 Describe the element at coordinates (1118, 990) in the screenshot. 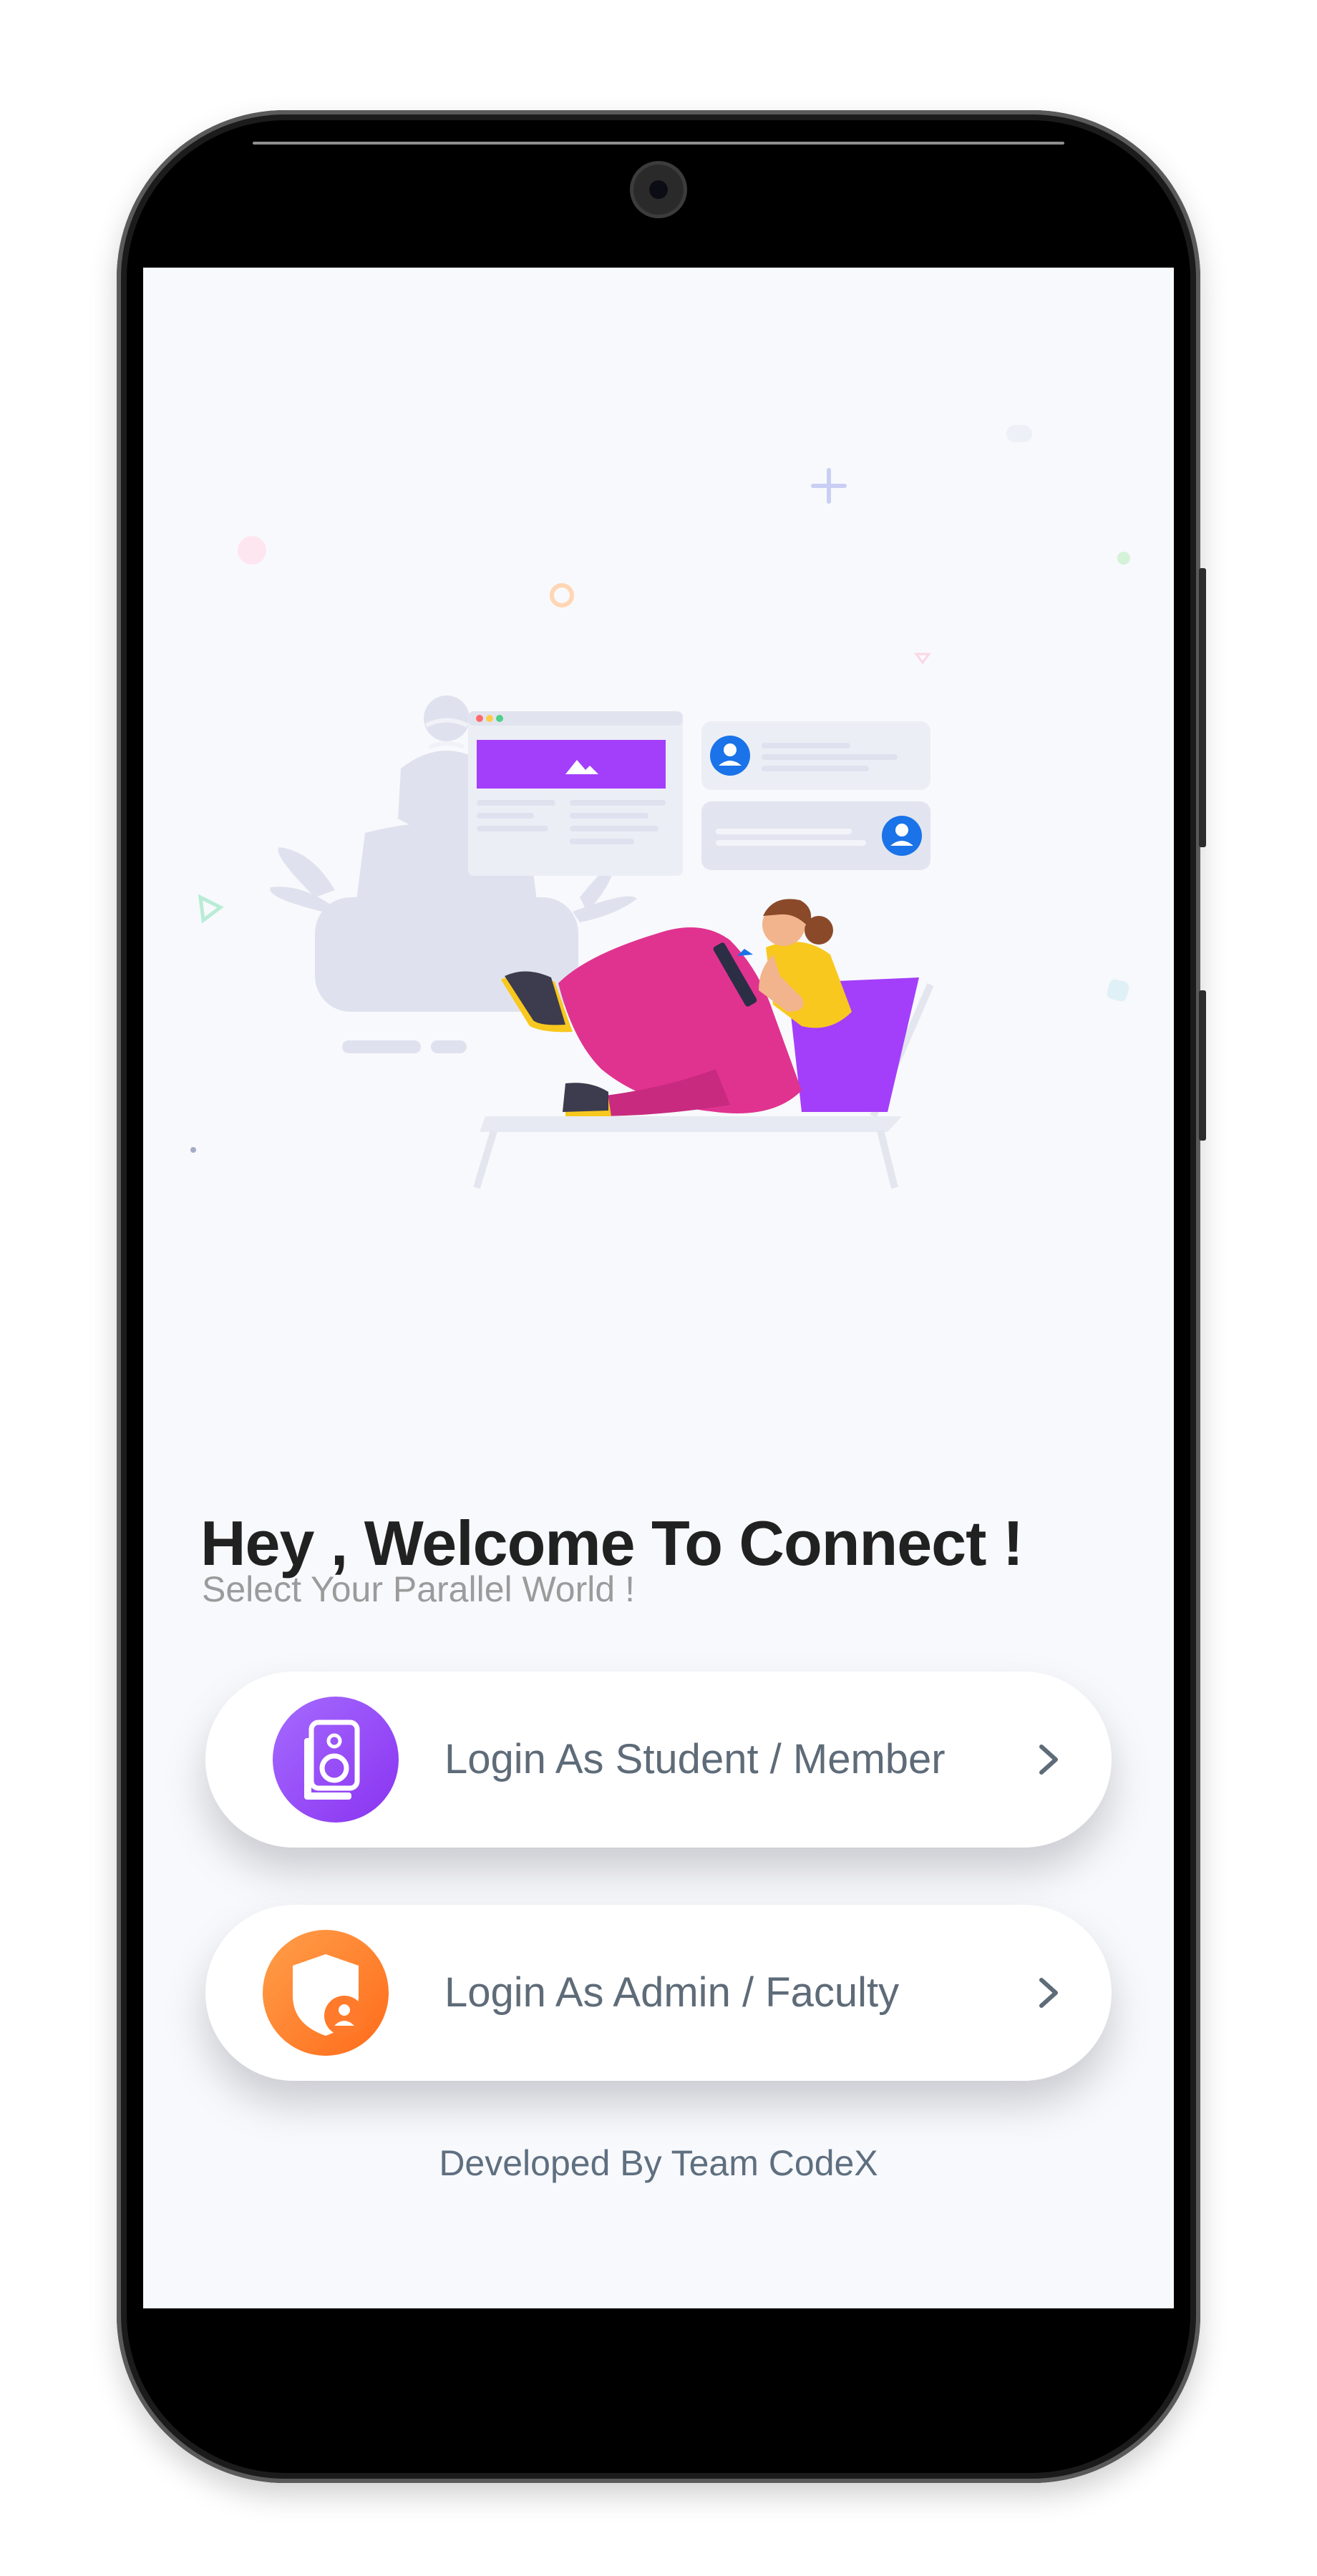

I see `decorative-square-icon` at that location.